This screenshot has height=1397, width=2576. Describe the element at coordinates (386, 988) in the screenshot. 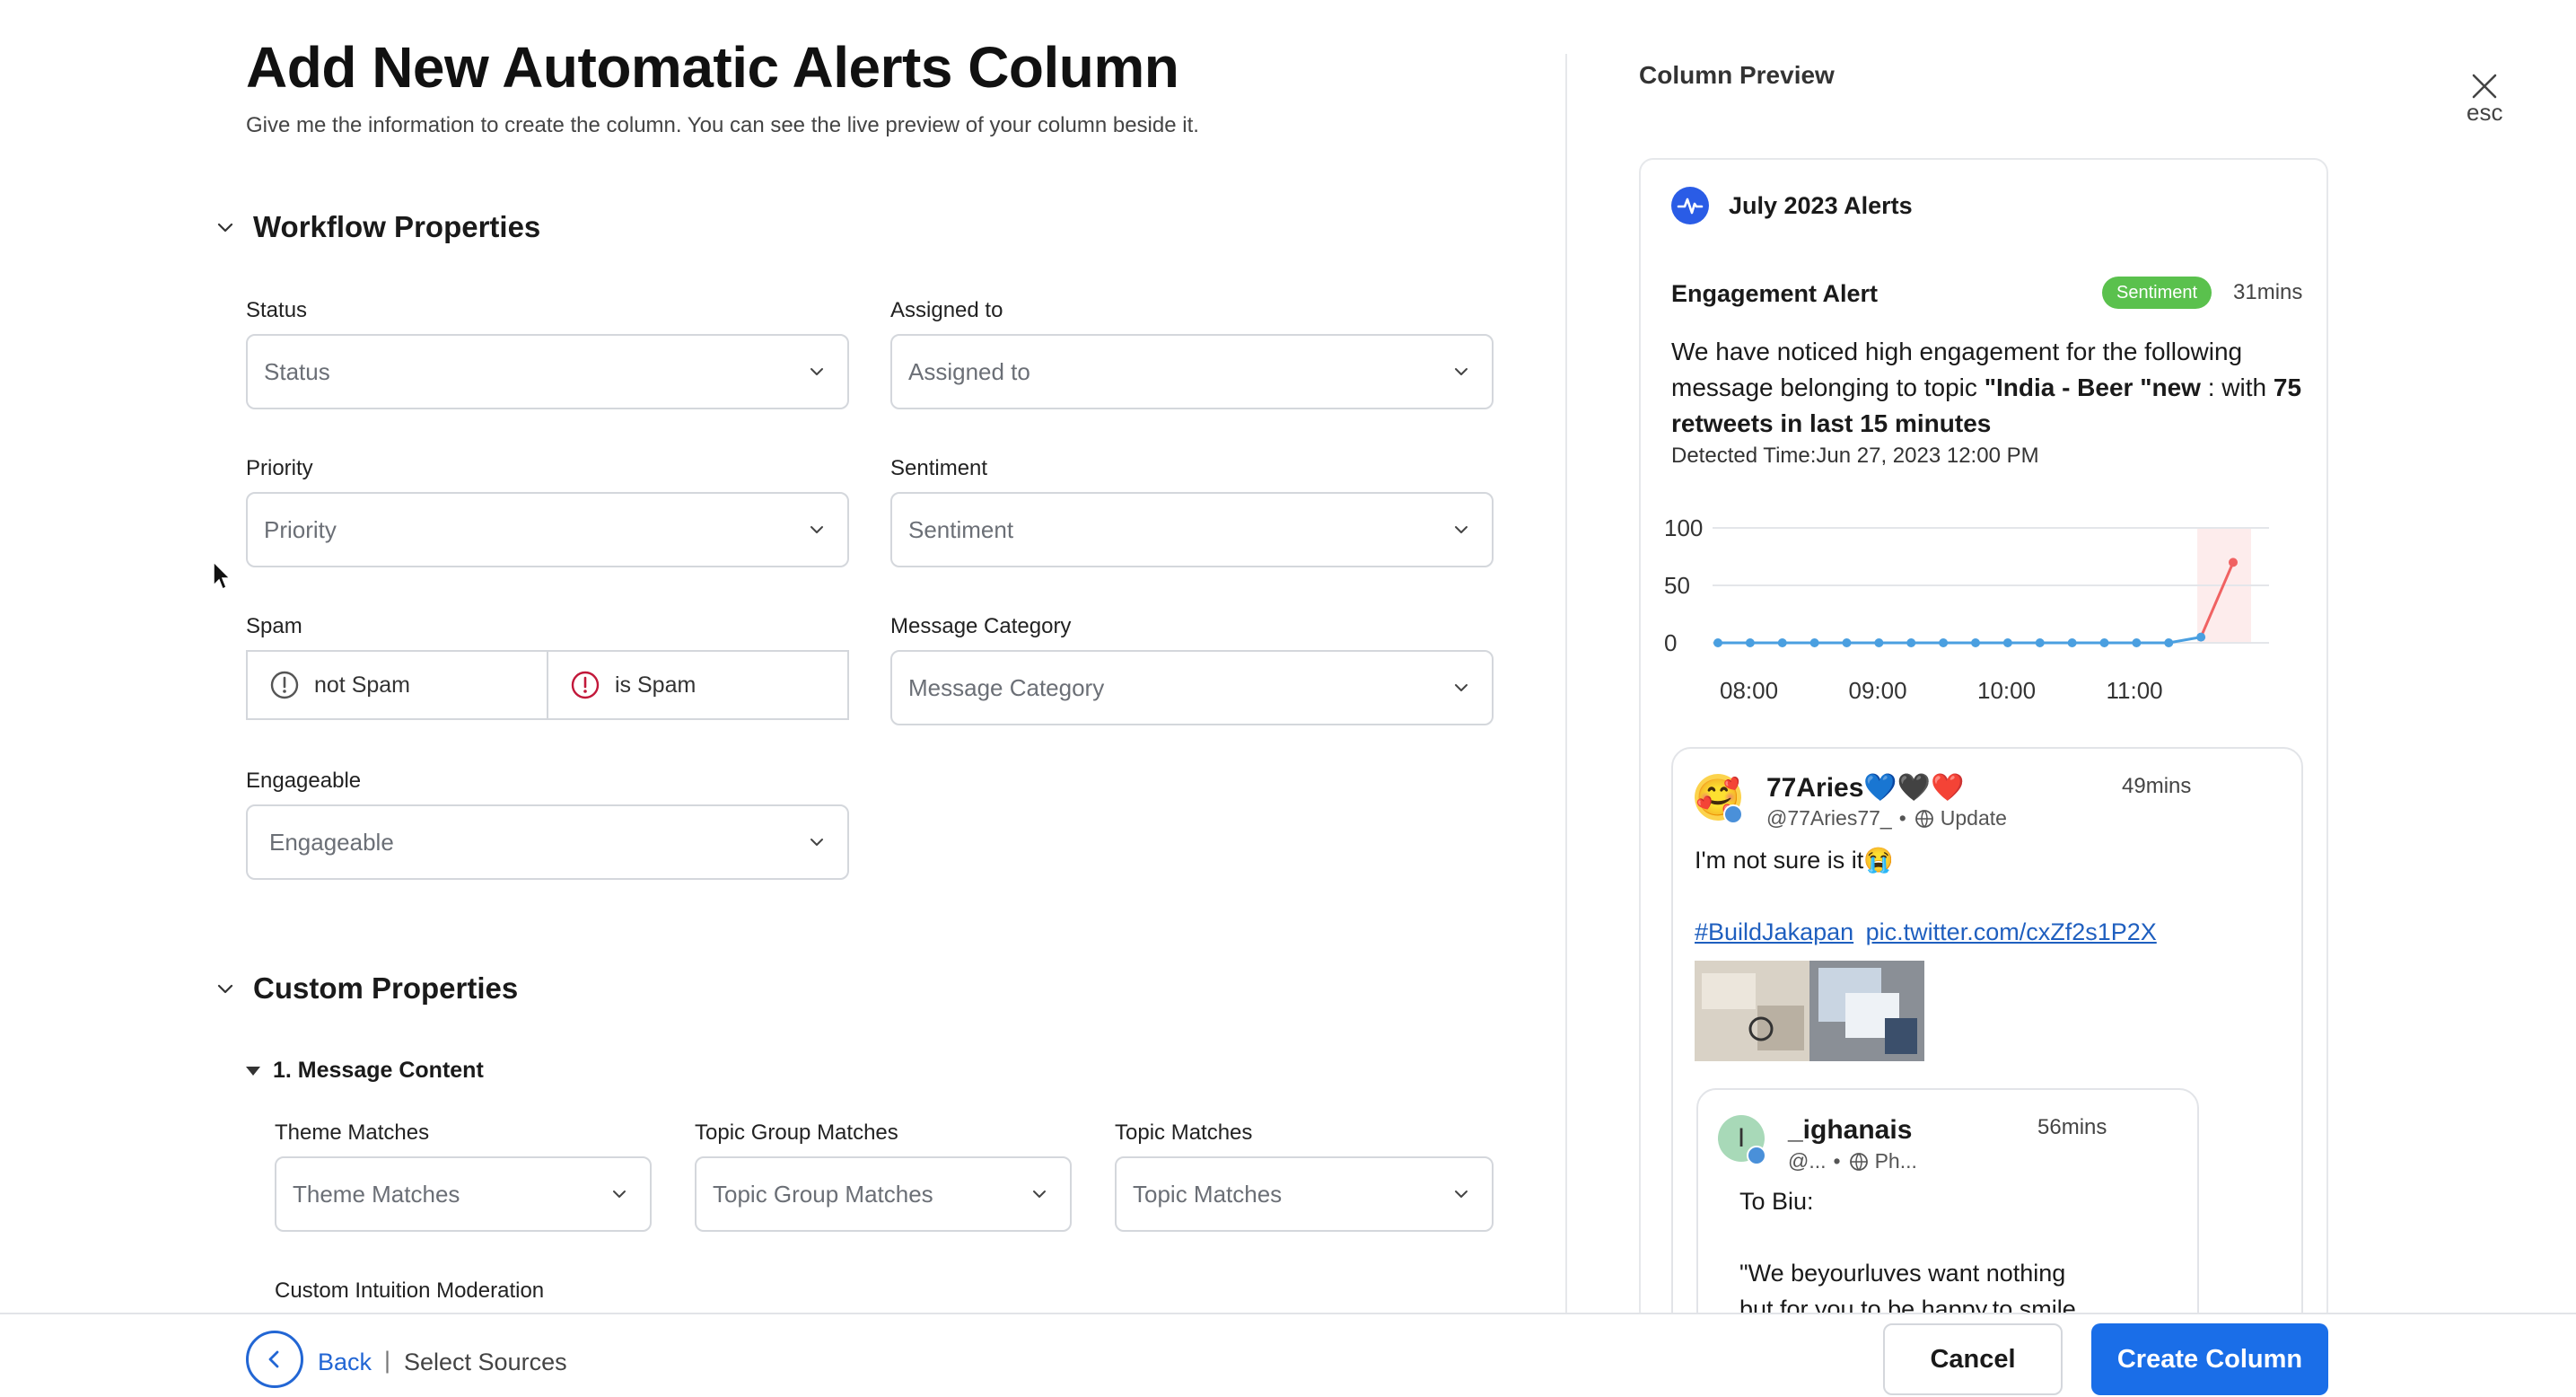

I see `custom-section-title: Custom Properties` at that location.